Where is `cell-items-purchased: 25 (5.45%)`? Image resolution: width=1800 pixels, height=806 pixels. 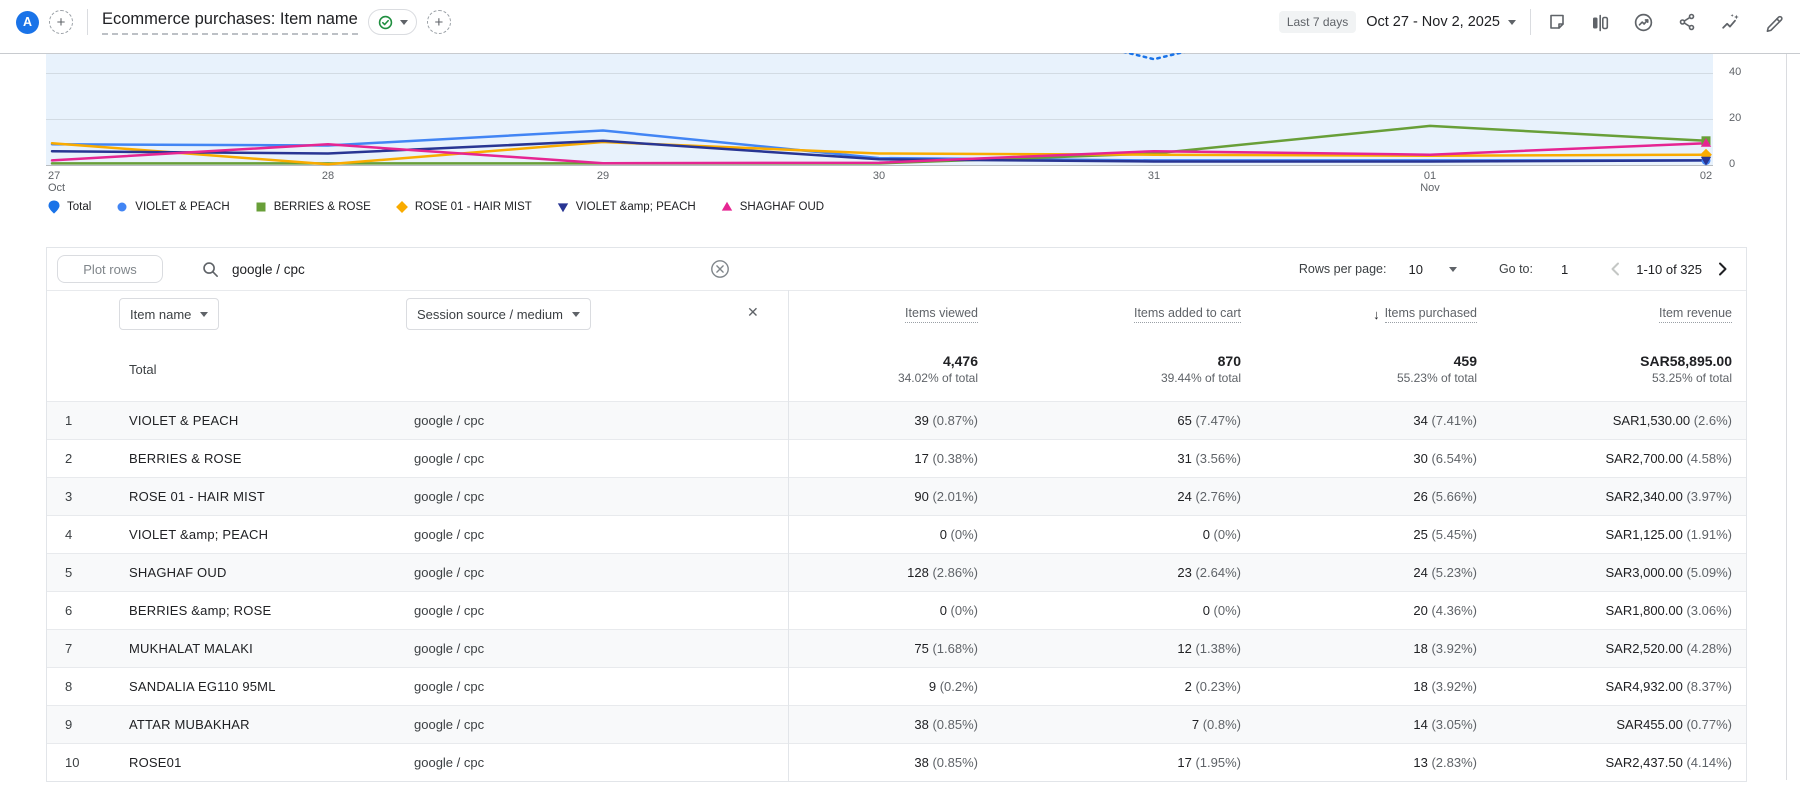 cell-items-purchased: 25 (5.45%) is located at coordinates (1445, 534).